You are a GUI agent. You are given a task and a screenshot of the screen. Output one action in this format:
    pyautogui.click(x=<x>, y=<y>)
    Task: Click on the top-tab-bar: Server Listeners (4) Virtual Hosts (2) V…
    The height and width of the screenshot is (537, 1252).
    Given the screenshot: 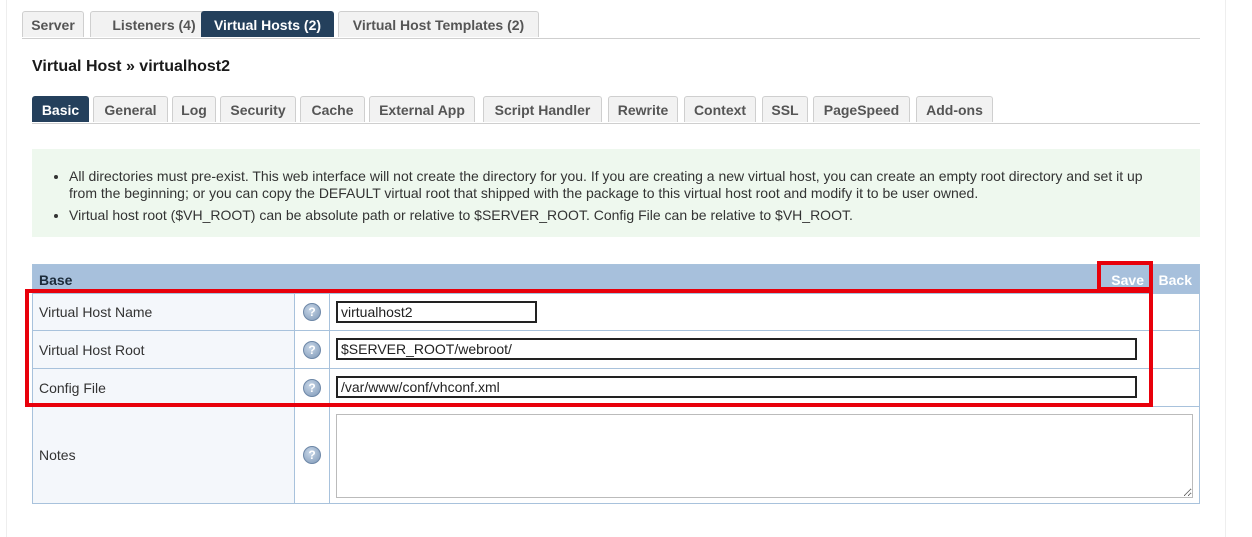 What is the action you would take?
    pyautogui.click(x=611, y=25)
    